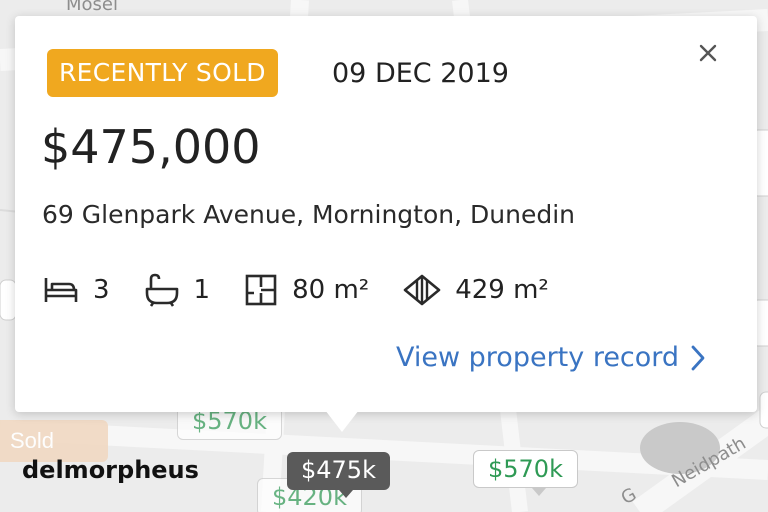 The width and height of the screenshot is (768, 512). I want to click on sold-date: 09 DEC 2019, so click(420, 73).